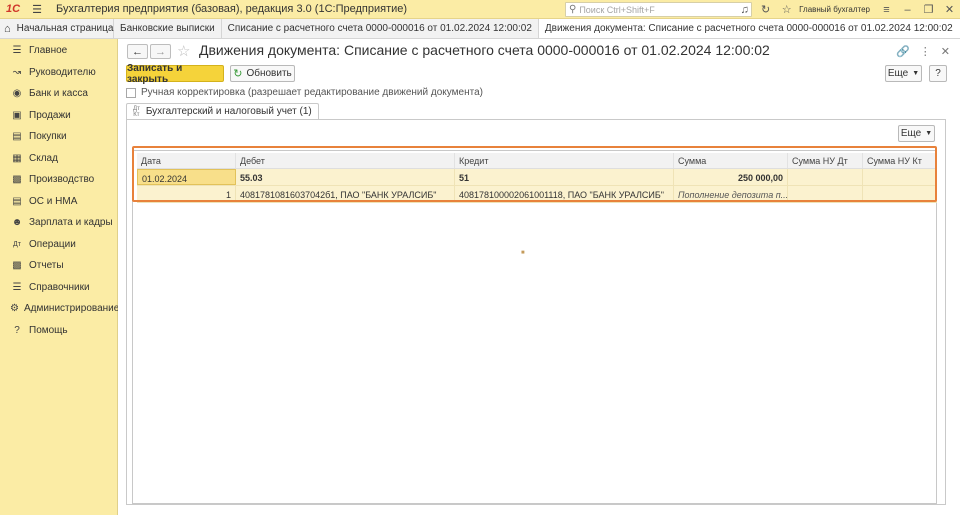 This screenshot has width=960, height=515. I want to click on sidebar-item-label: Продажи, so click(50, 115).